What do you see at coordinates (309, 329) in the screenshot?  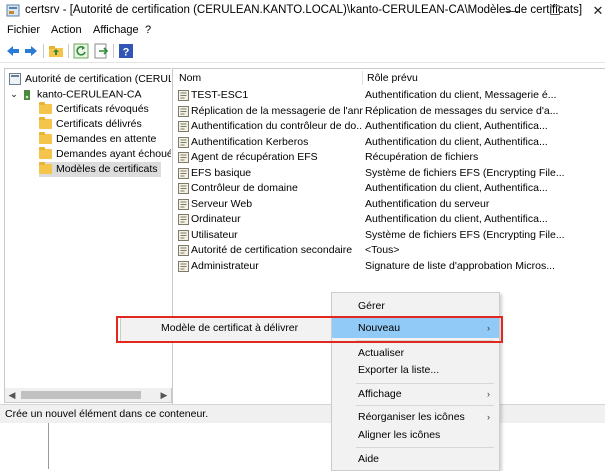 I see `annotation-highlight-box` at bounding box center [309, 329].